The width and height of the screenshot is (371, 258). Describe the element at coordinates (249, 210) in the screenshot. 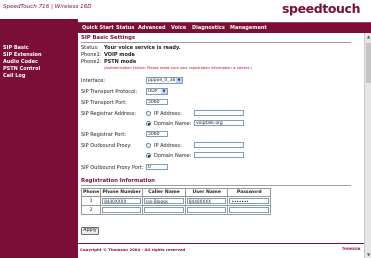

I see `password-input` at that location.